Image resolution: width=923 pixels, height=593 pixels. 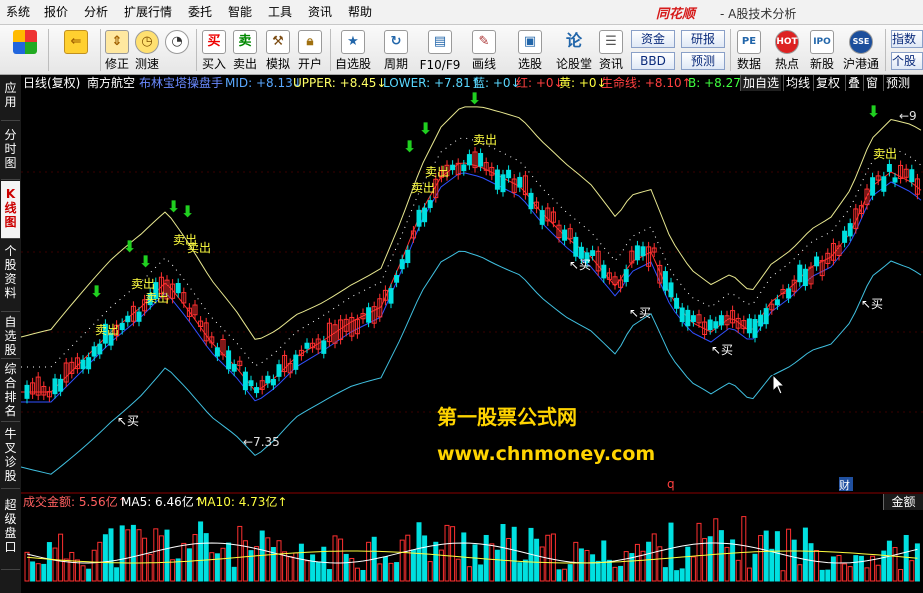 I want to click on back-arrow-icon: ⇐, so click(x=76, y=42).